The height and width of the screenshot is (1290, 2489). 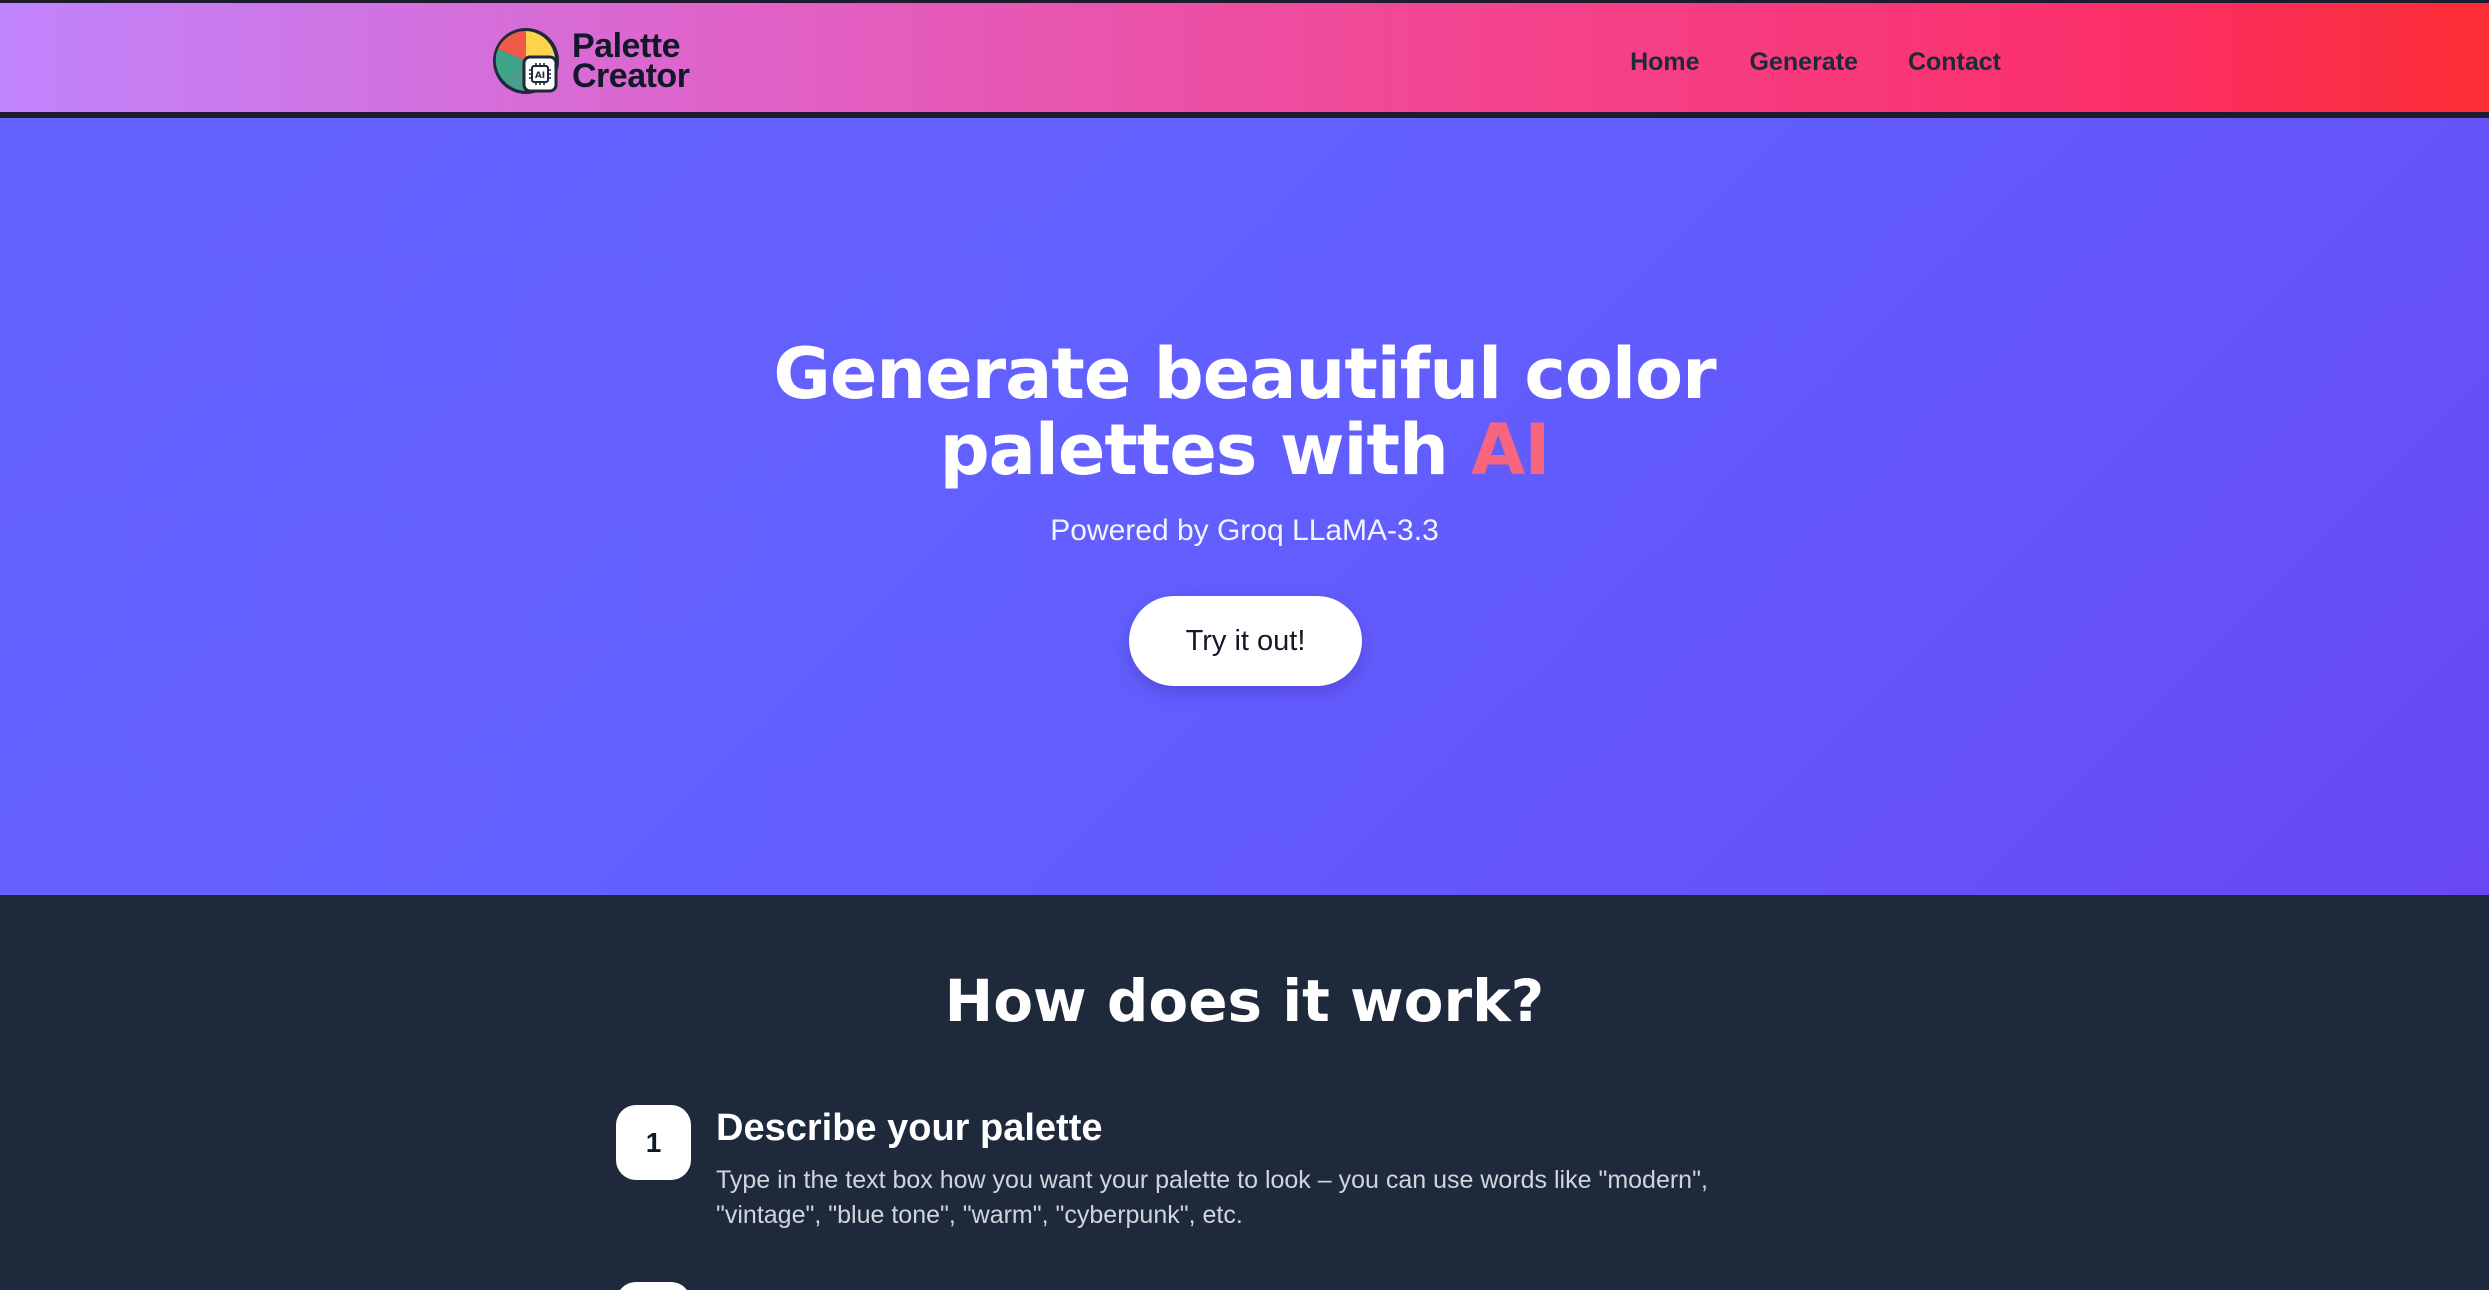 I want to click on hero-subtitle: Powered by Groq LLaMA-3.3, so click(x=1244, y=530).